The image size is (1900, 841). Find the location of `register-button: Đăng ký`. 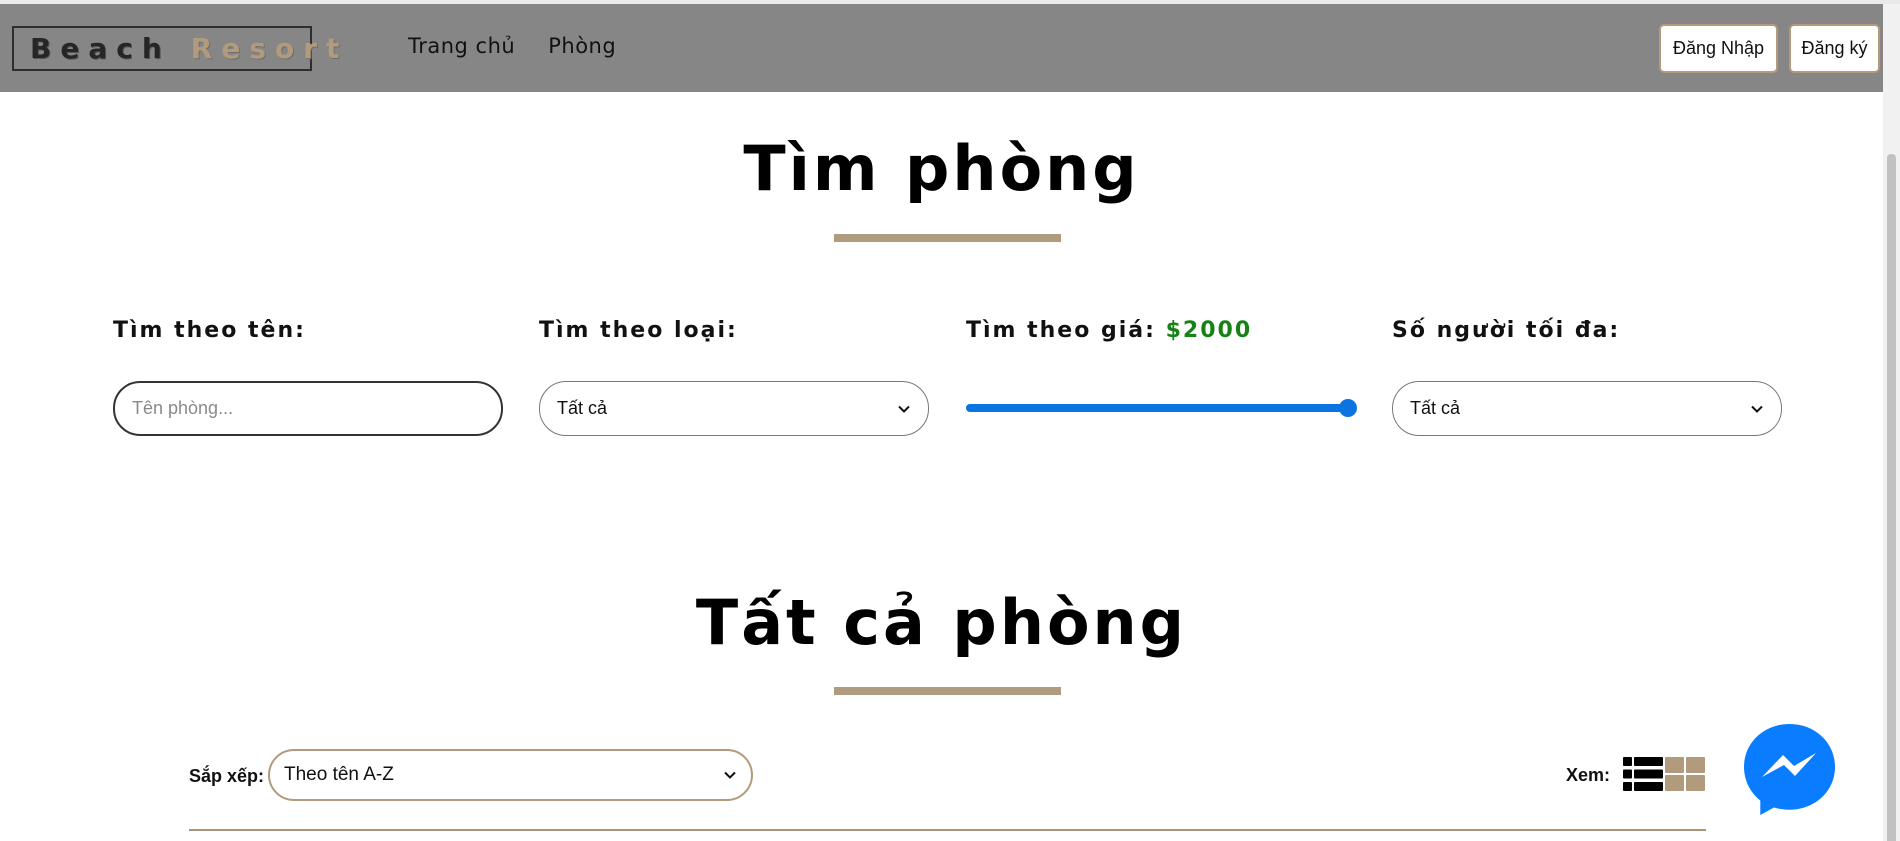

register-button: Đăng ký is located at coordinates (1834, 48).